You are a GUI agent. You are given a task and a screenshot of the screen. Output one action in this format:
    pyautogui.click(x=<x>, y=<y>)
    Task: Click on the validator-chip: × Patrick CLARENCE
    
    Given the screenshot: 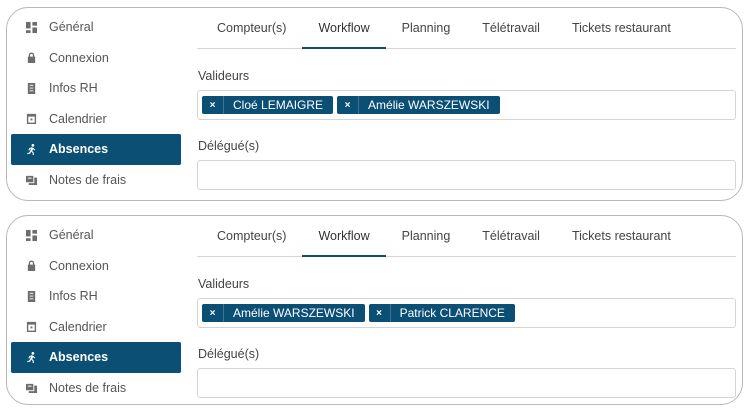 What is the action you would take?
    pyautogui.click(x=441, y=313)
    